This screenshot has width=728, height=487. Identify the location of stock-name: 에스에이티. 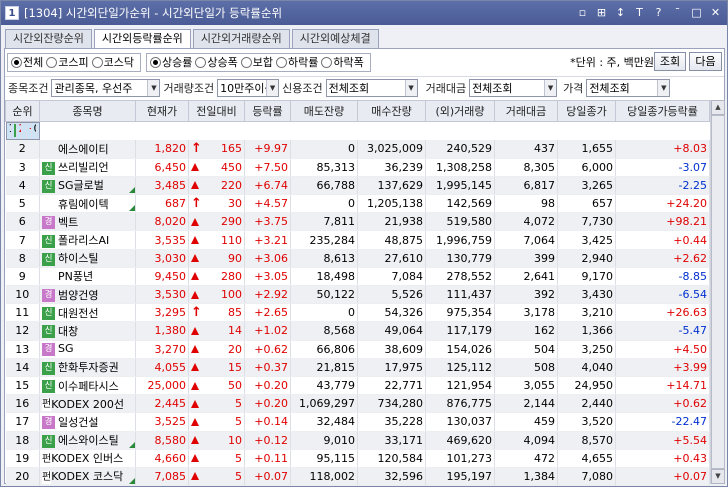
(83, 149).